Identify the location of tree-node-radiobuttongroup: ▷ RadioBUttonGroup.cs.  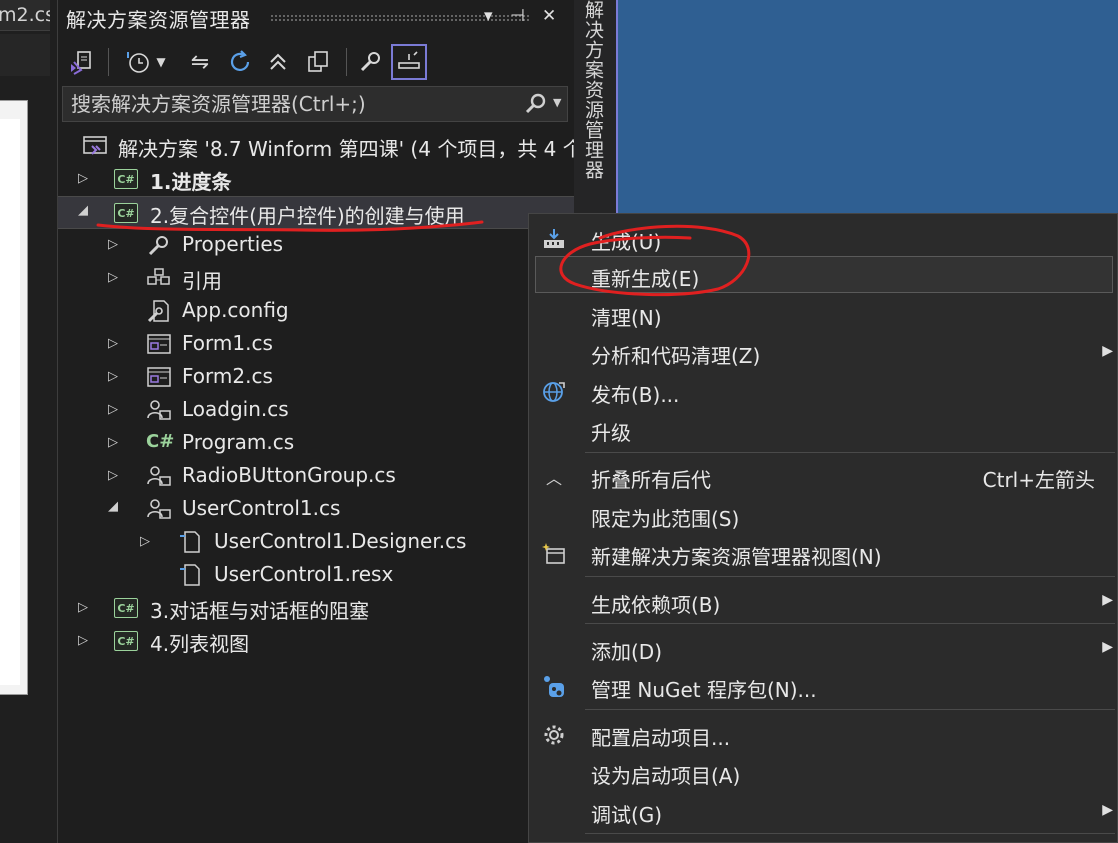
(316, 476).